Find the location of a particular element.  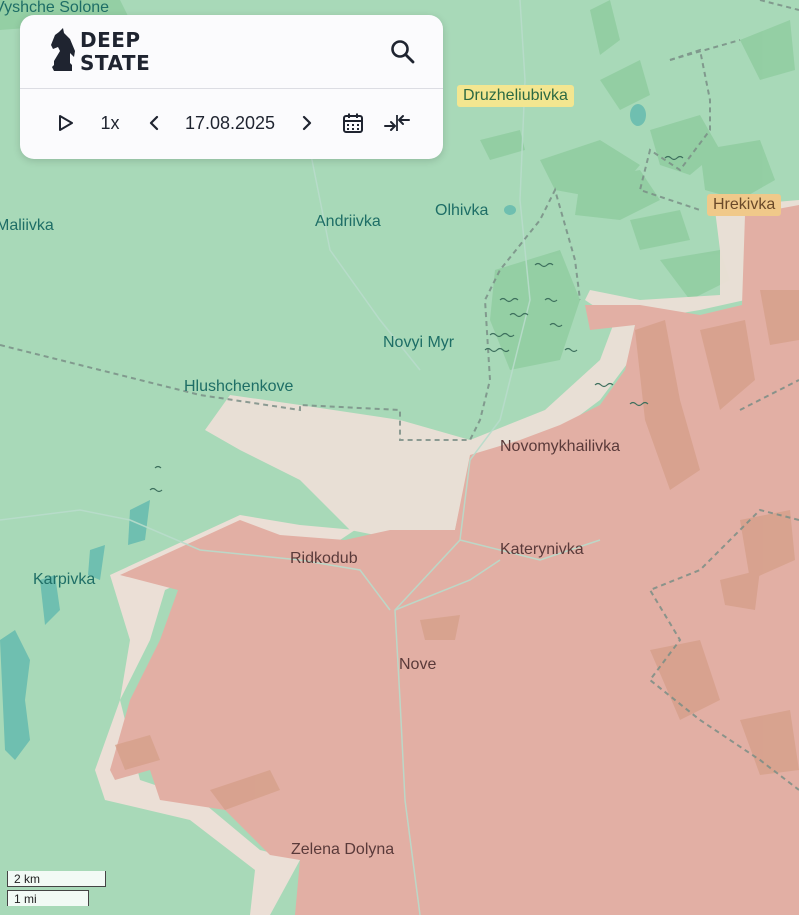

calendar-button is located at coordinates (353, 123).